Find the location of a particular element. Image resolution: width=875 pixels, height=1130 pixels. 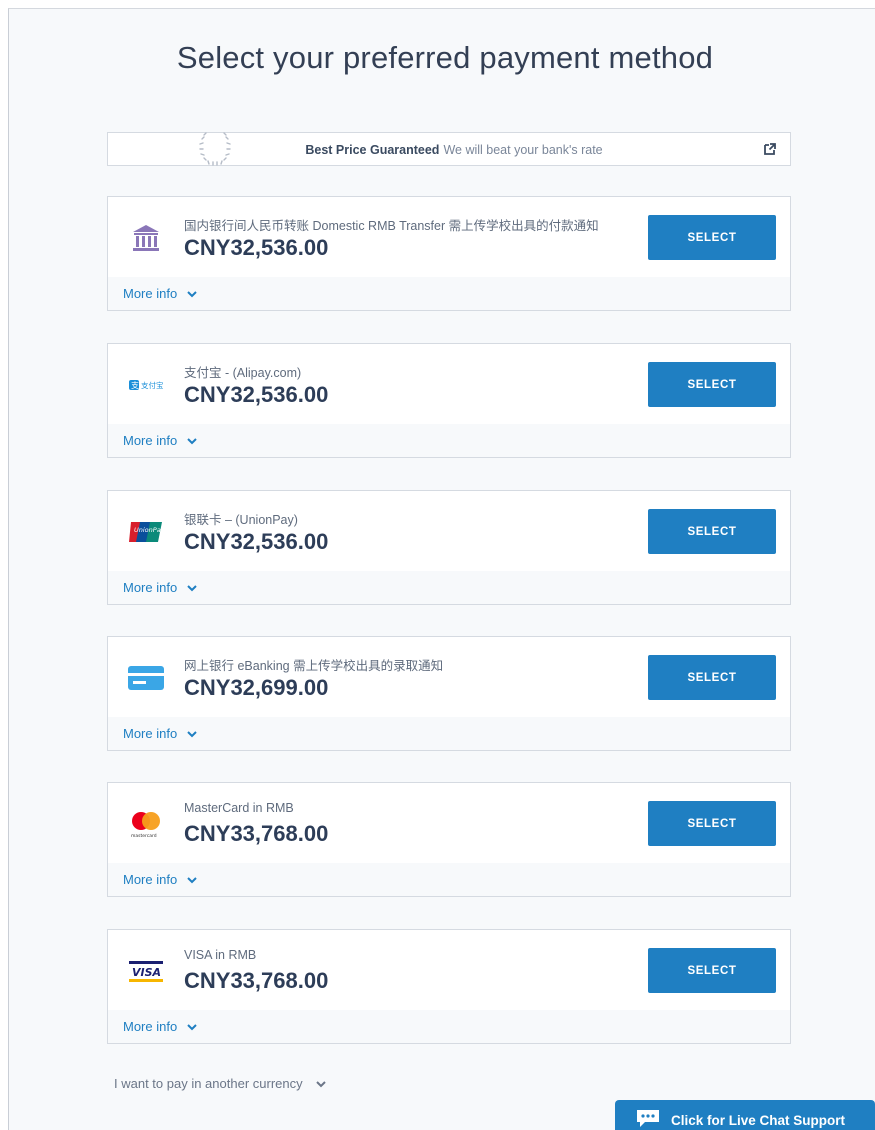

chat-bubble-icon is located at coordinates (648, 1118).